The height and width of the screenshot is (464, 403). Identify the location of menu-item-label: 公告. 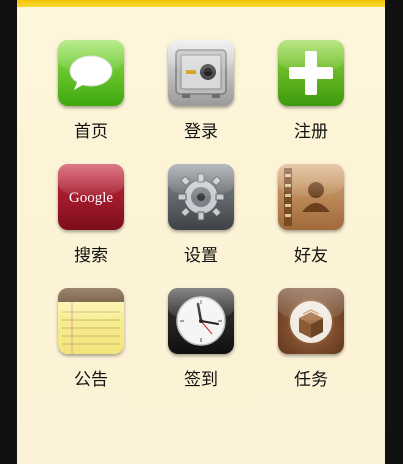
(91, 380).